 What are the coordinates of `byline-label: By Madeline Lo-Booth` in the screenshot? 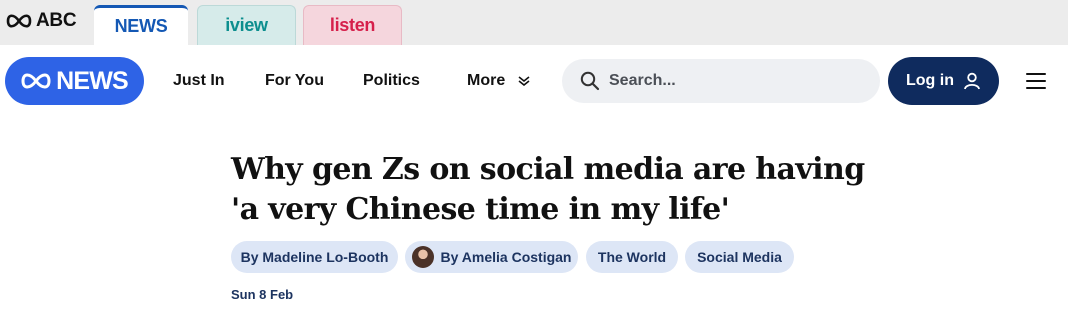 It's located at (314, 257).